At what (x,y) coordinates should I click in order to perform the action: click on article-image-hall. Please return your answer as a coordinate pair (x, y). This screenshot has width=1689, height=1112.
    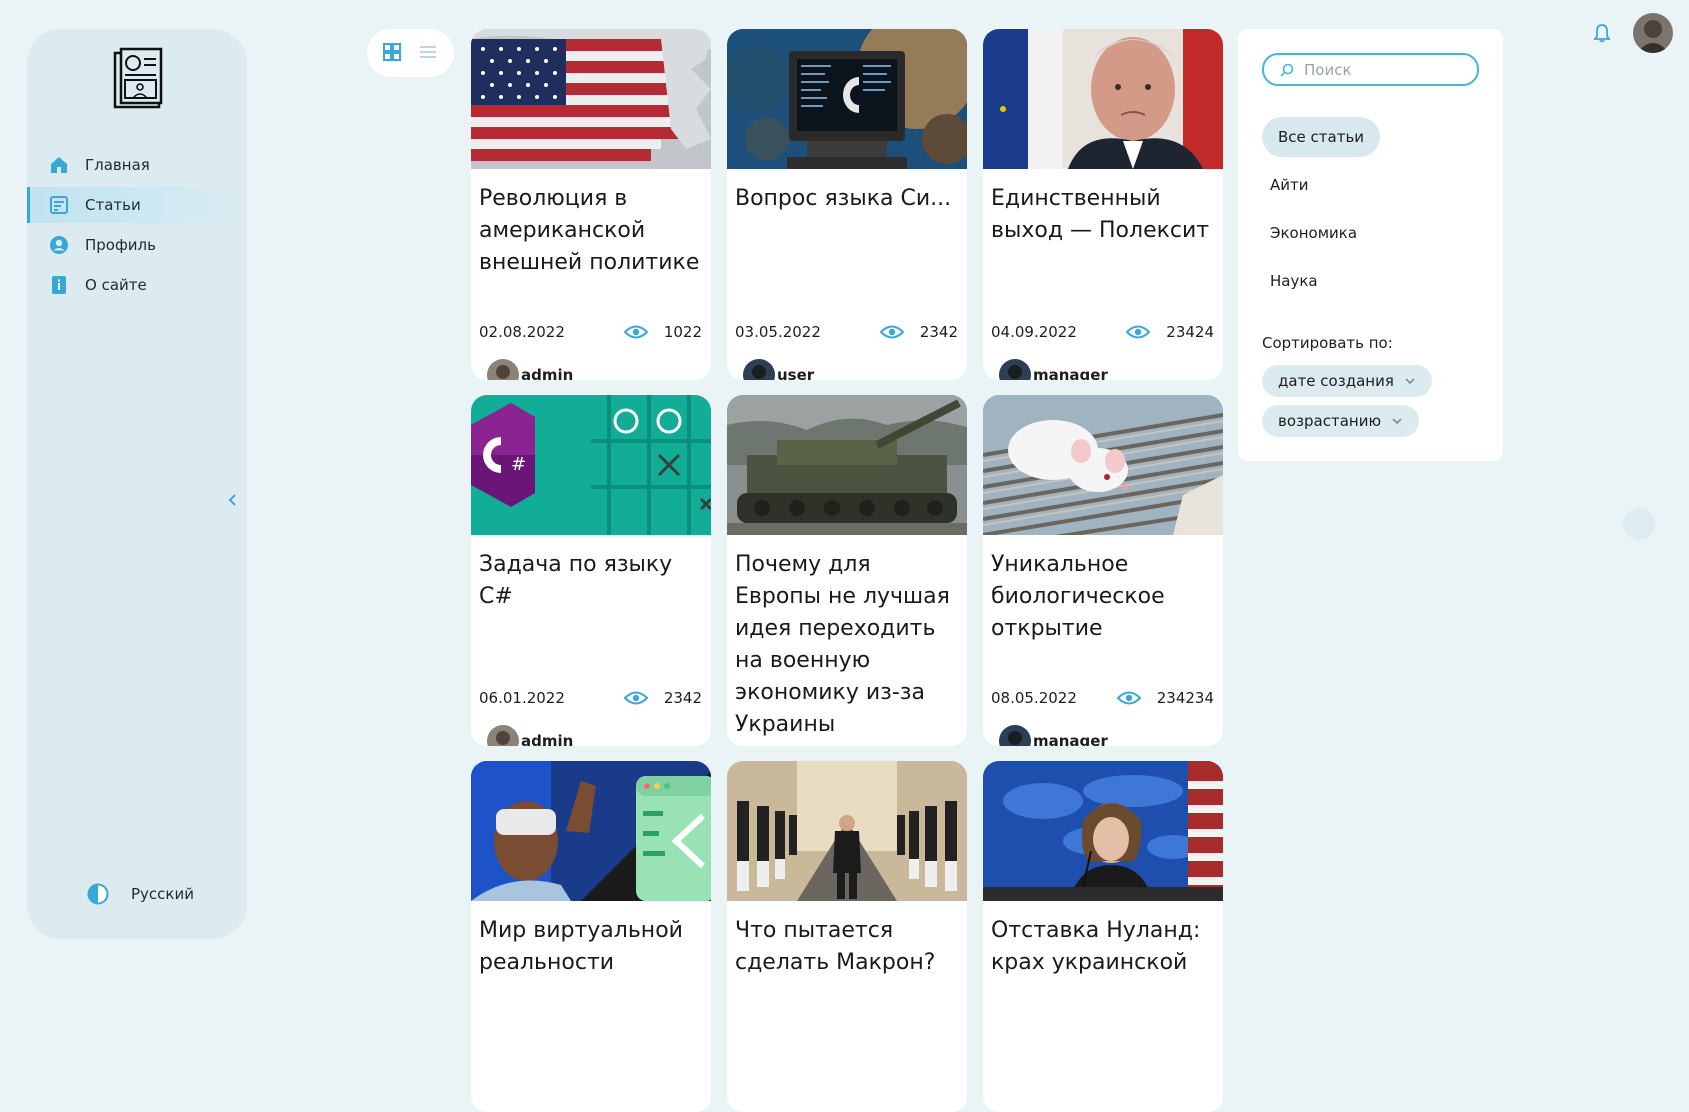
    Looking at the image, I should click on (847, 831).